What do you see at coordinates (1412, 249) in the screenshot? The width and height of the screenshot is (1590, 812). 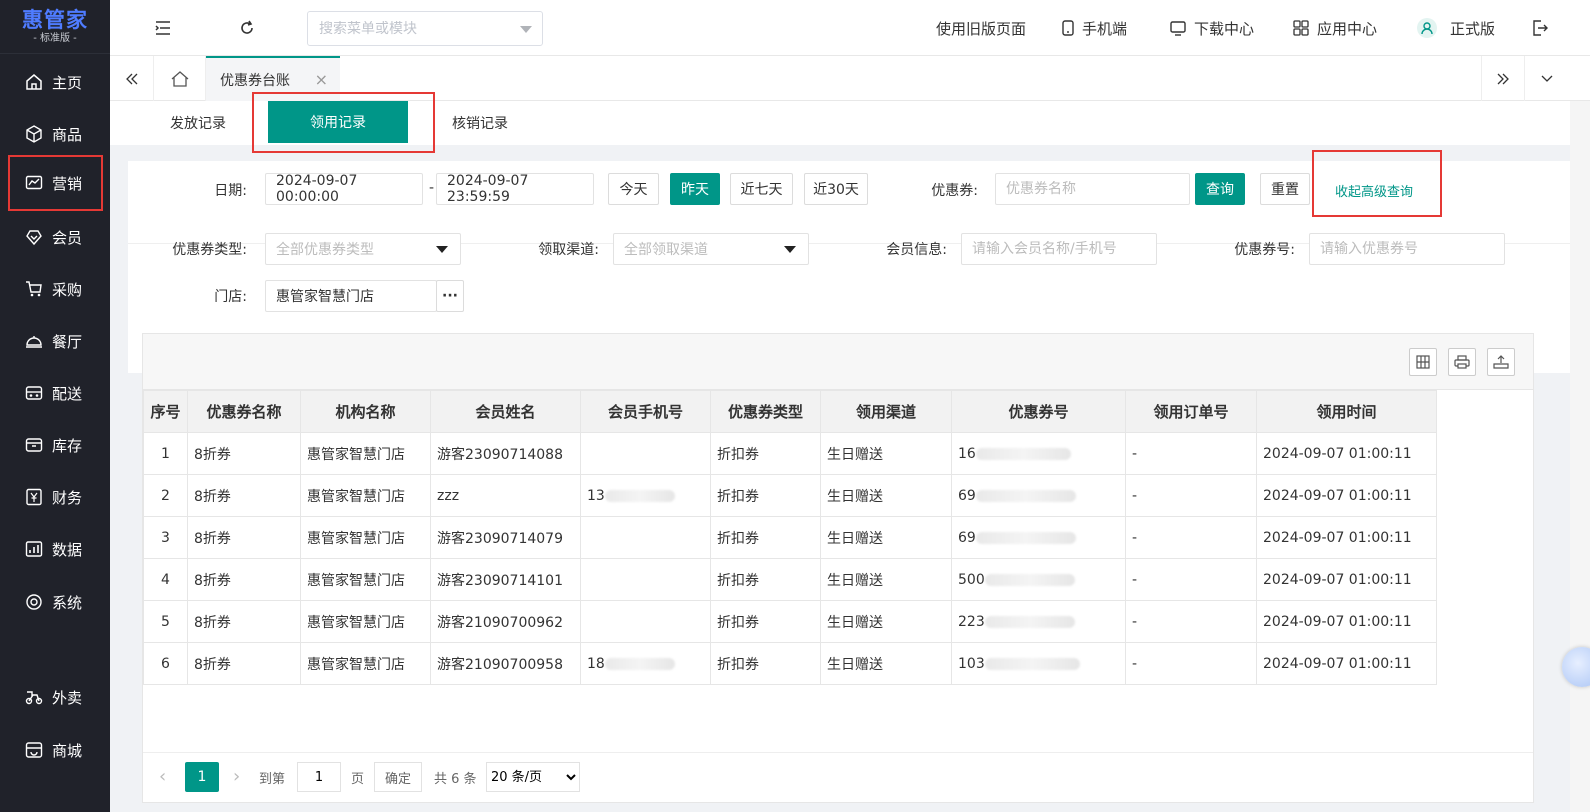 I see `coupon-number-input` at bounding box center [1412, 249].